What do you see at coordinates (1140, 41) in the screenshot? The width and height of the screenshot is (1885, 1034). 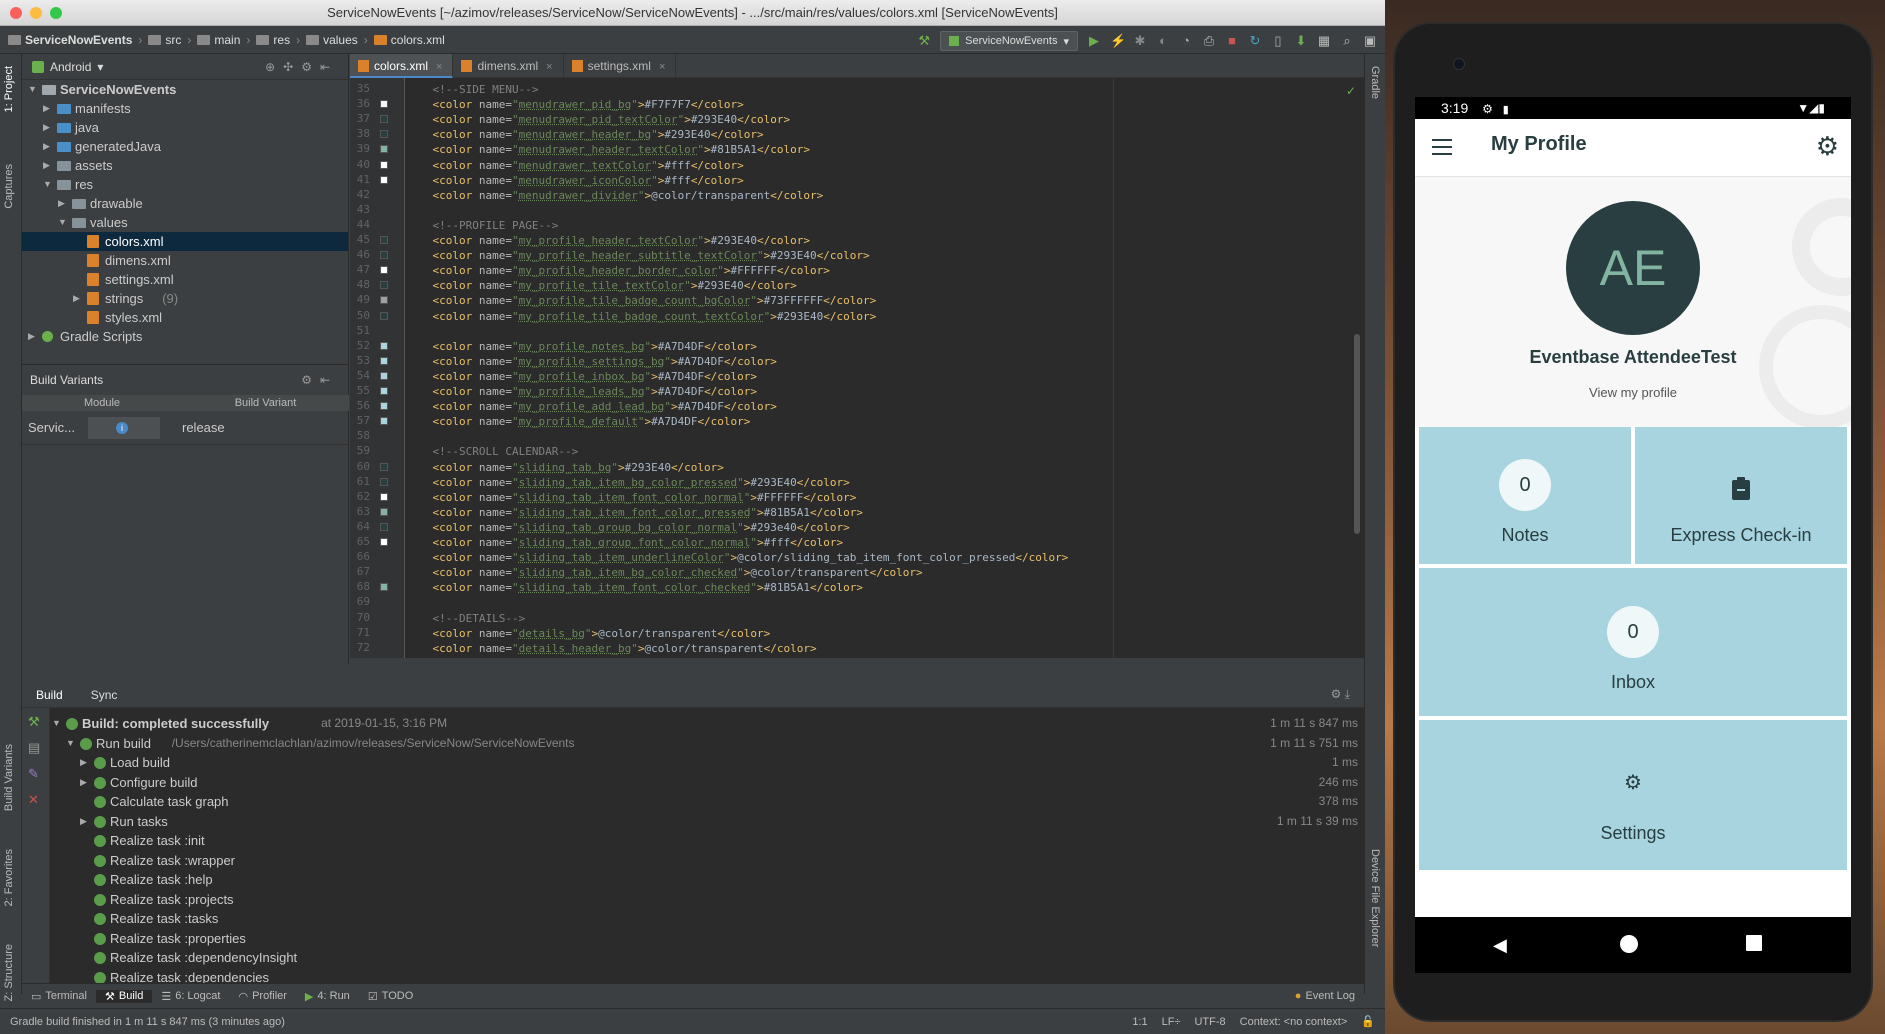 I see `debug-icon: ✱` at bounding box center [1140, 41].